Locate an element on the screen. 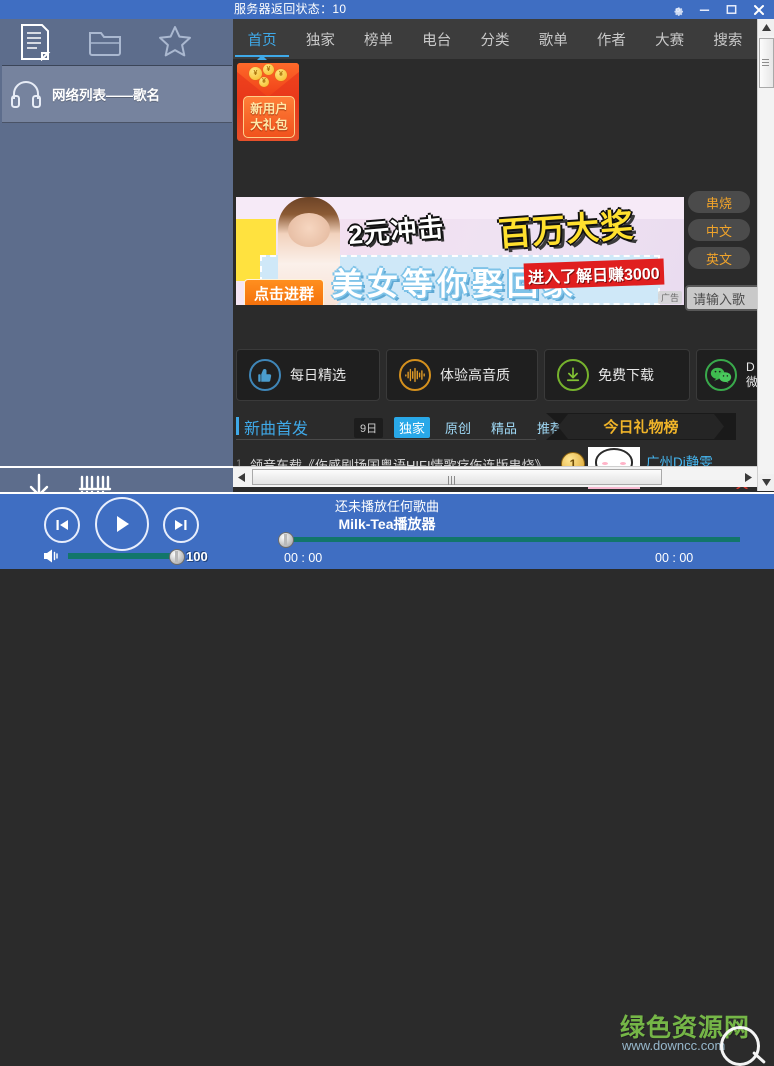  feature-label: 免费下载 is located at coordinates (626, 375).